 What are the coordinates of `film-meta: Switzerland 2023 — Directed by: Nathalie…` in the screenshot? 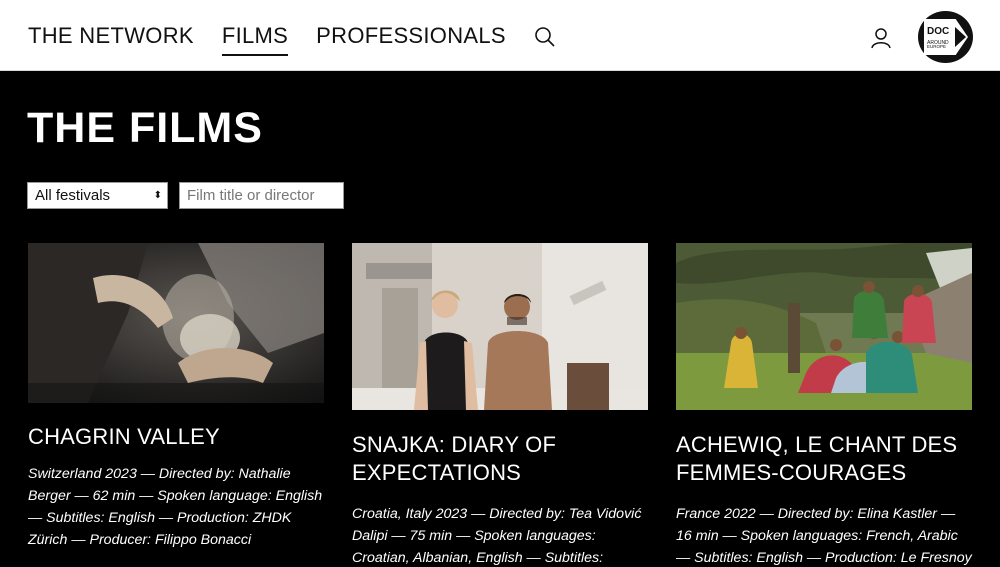 It's located at (175, 507).